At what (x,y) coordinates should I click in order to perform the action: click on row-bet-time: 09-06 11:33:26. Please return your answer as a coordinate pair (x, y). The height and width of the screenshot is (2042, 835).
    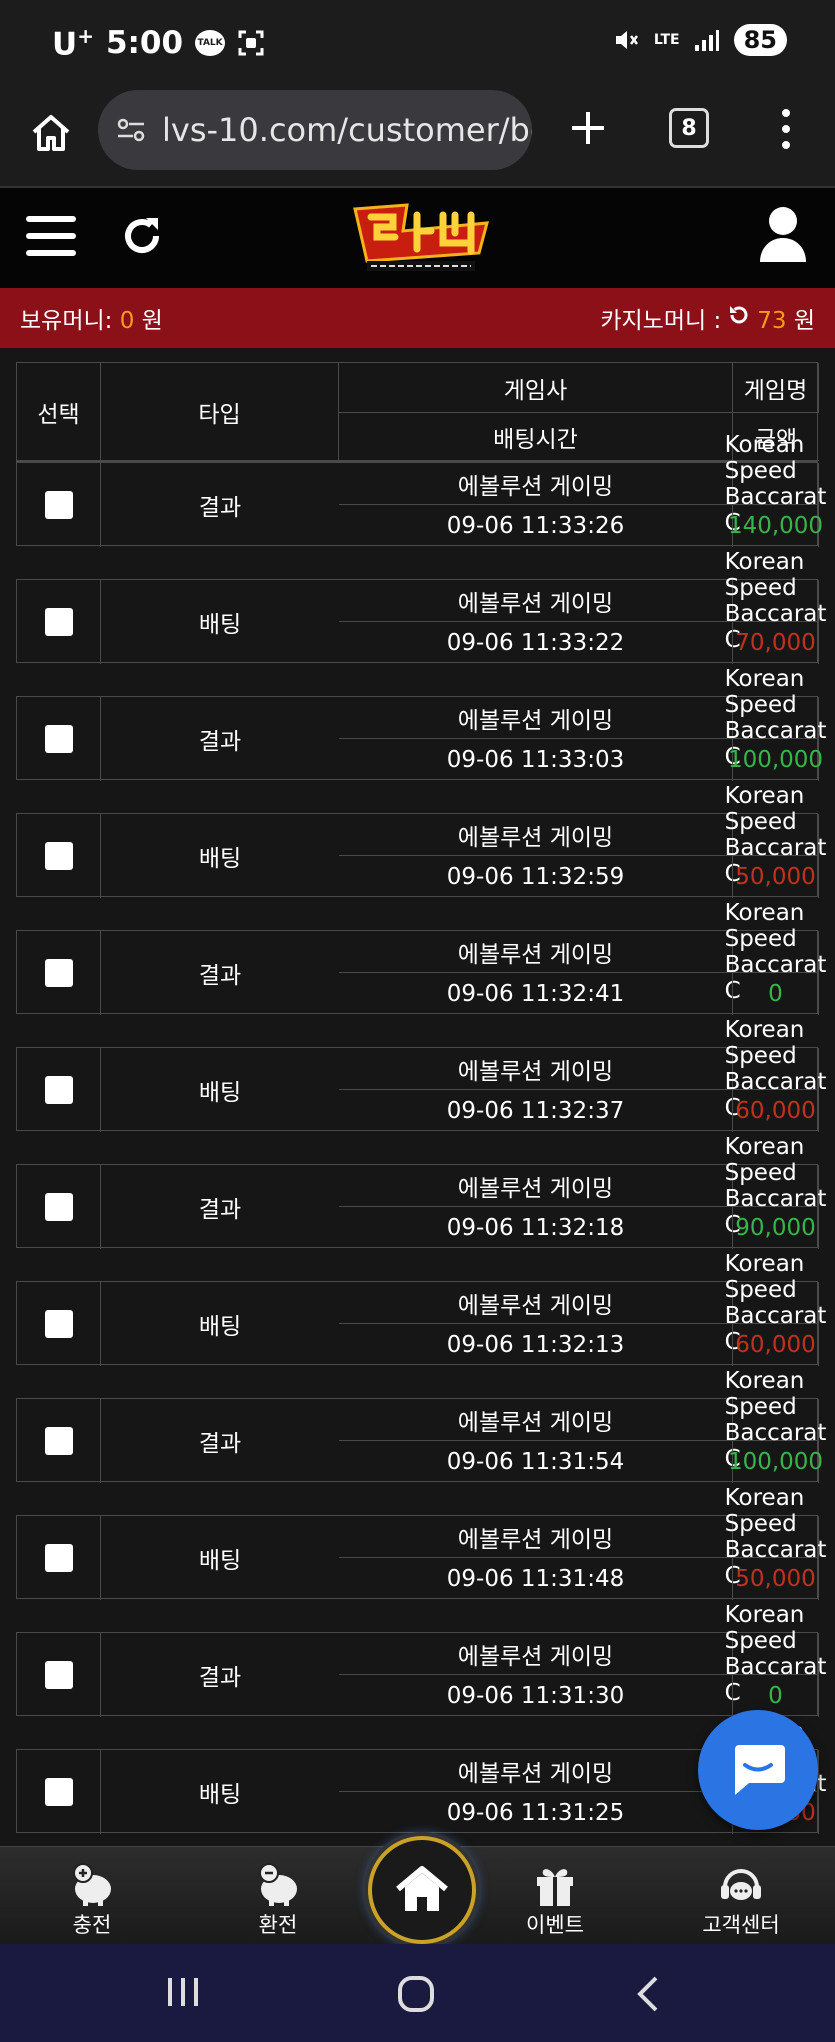
    Looking at the image, I should click on (536, 526).